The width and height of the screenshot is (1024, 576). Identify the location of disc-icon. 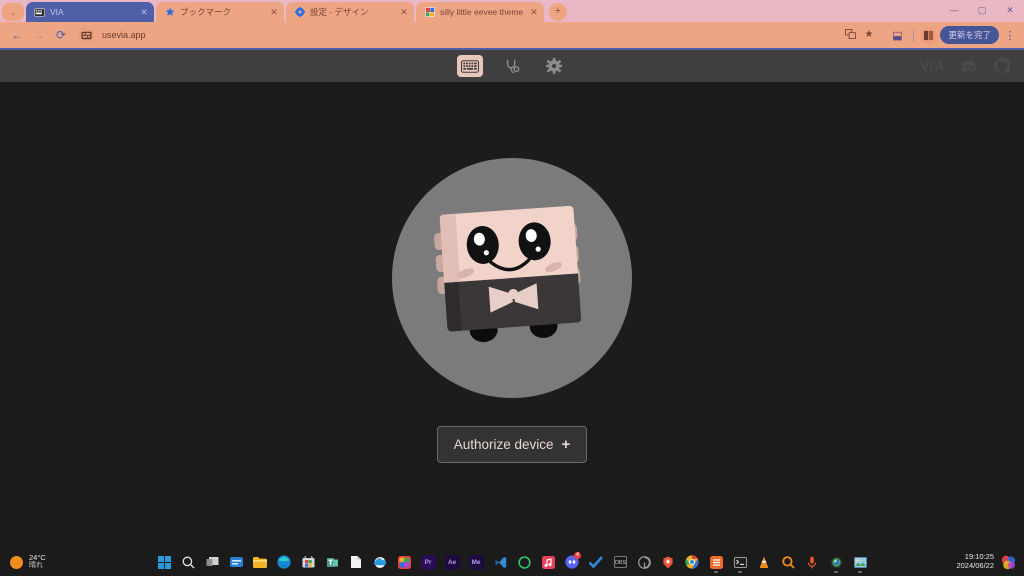
(644, 562).